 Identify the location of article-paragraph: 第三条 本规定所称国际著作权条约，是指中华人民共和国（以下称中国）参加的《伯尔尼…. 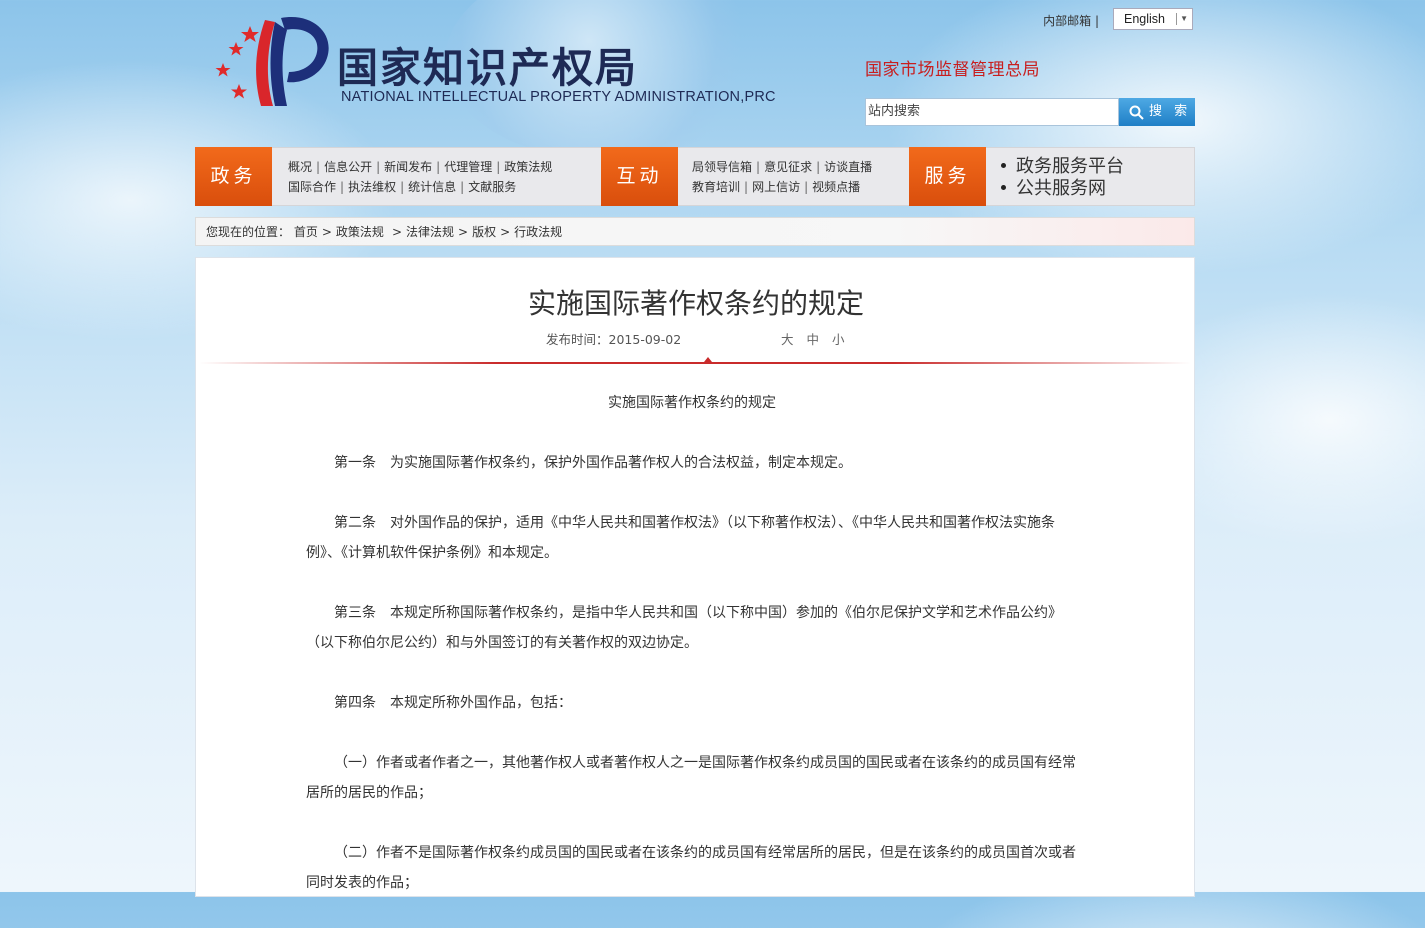
(684, 628).